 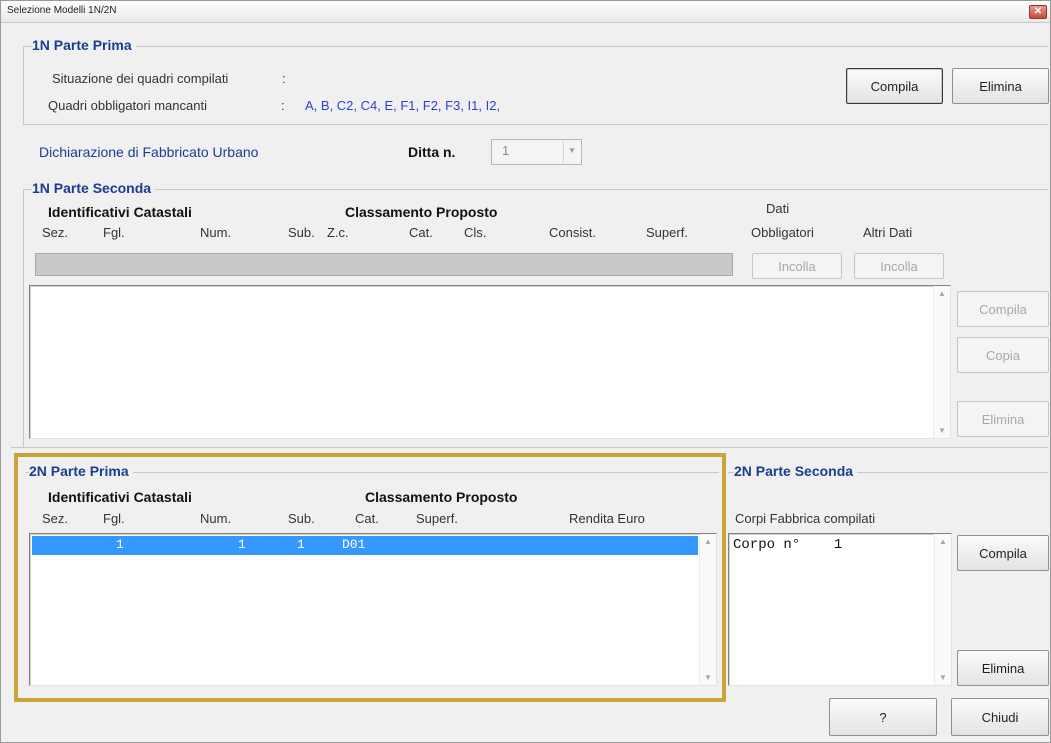 What do you see at coordinates (525, 12) in the screenshot?
I see `title-bar: Selezione Modelli 1N/2N ✕` at bounding box center [525, 12].